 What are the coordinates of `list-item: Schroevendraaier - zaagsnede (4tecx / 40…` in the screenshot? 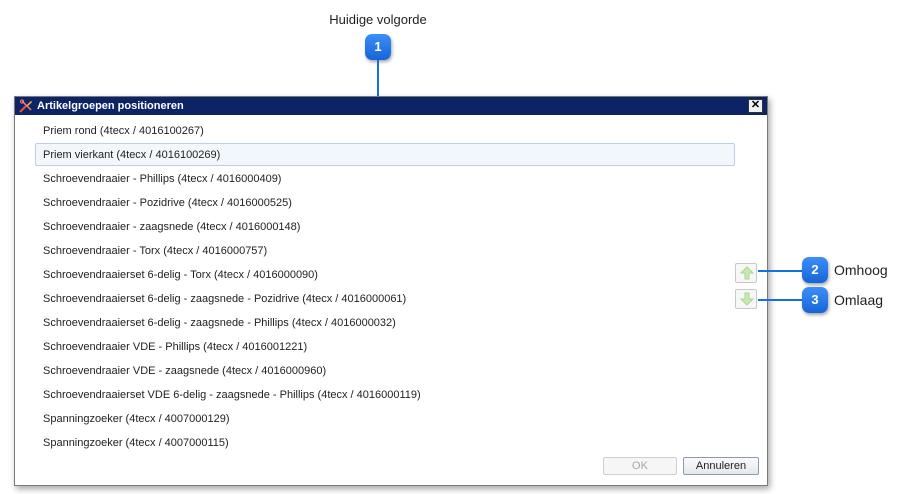 It's located at (385, 226).